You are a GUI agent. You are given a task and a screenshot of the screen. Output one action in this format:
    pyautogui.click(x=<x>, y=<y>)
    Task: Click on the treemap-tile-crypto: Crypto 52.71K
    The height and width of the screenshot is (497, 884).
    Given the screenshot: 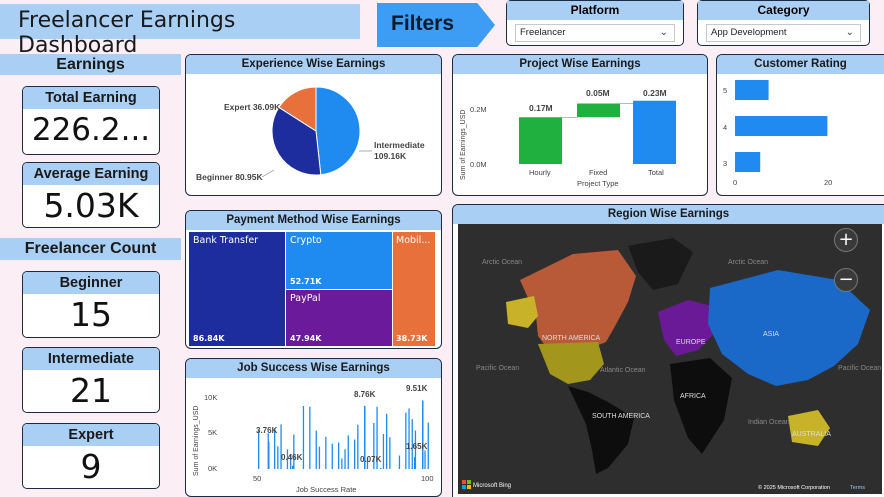 What is the action you would take?
    pyautogui.click(x=339, y=260)
    